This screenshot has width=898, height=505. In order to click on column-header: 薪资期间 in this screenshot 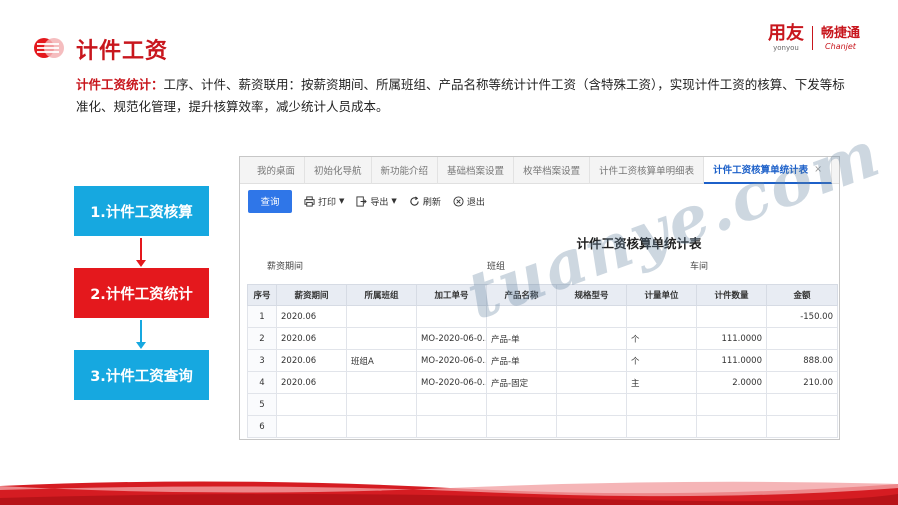, I will do `click(311, 295)`.